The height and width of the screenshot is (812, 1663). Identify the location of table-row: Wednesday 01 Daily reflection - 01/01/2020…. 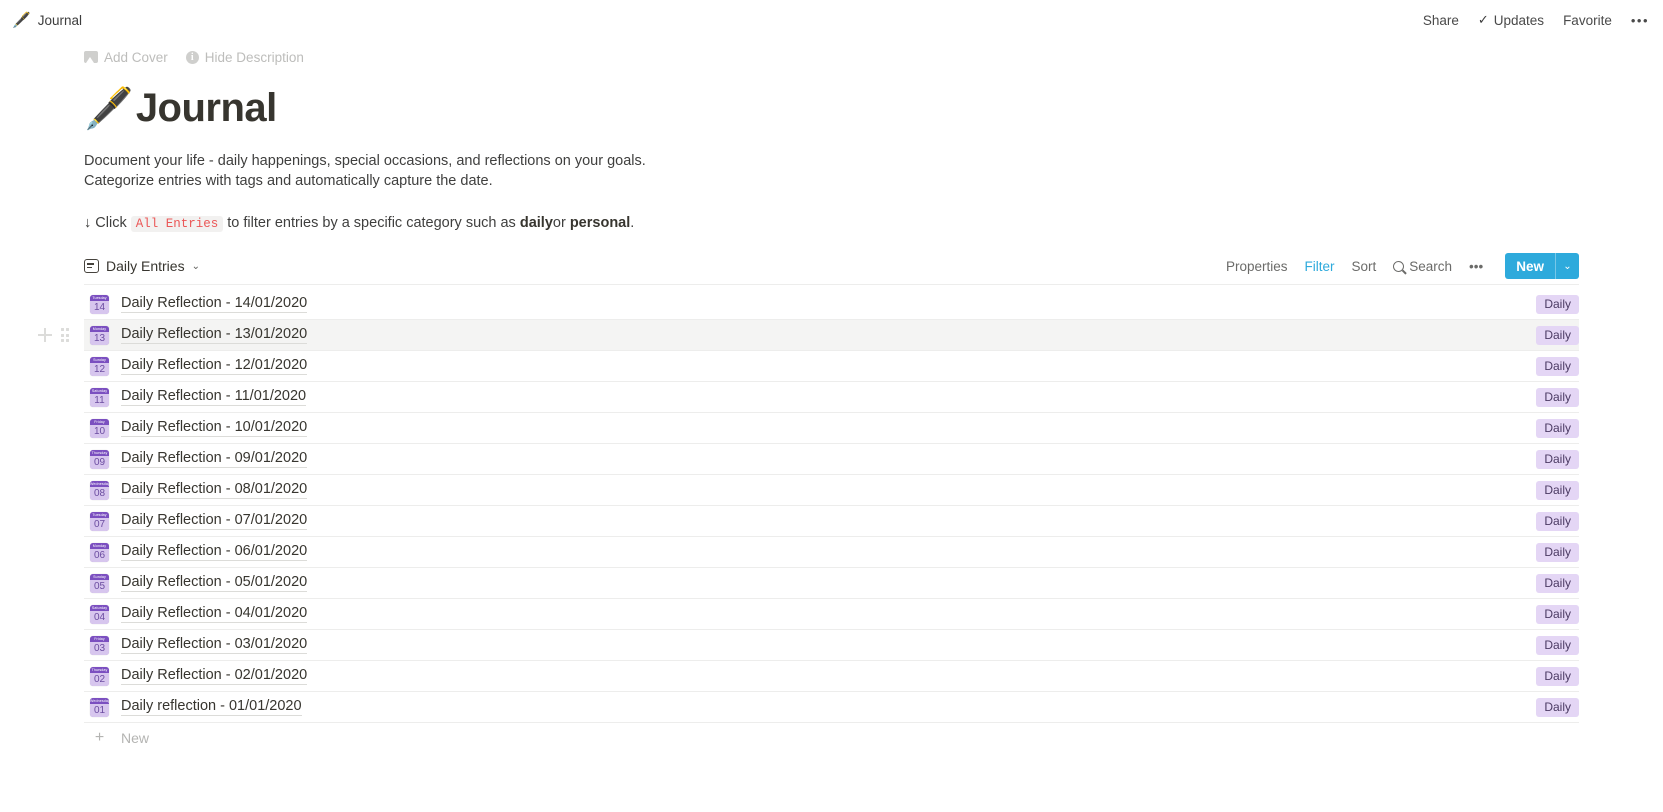
(831, 707).